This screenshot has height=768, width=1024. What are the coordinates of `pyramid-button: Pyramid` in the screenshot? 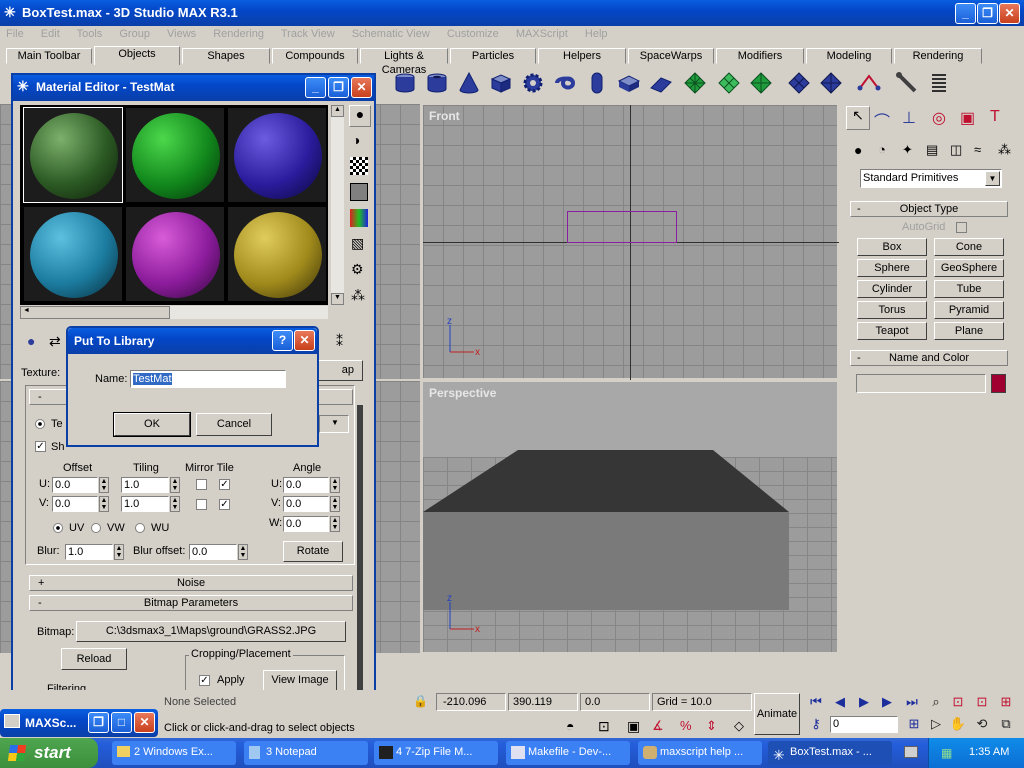 It's located at (969, 310).